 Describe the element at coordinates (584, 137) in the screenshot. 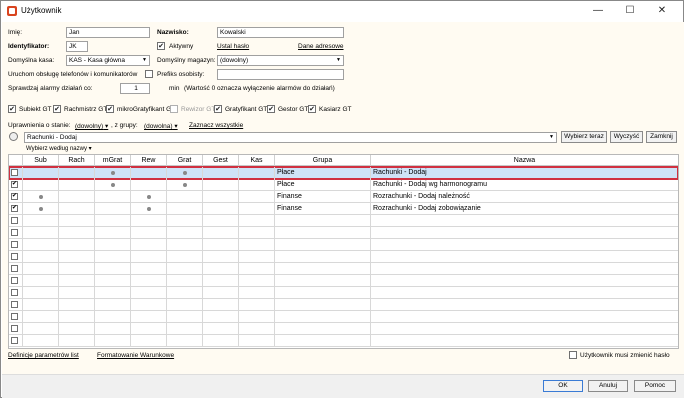

I see `wybierz-teraz-button: Wybierz teraz` at that location.